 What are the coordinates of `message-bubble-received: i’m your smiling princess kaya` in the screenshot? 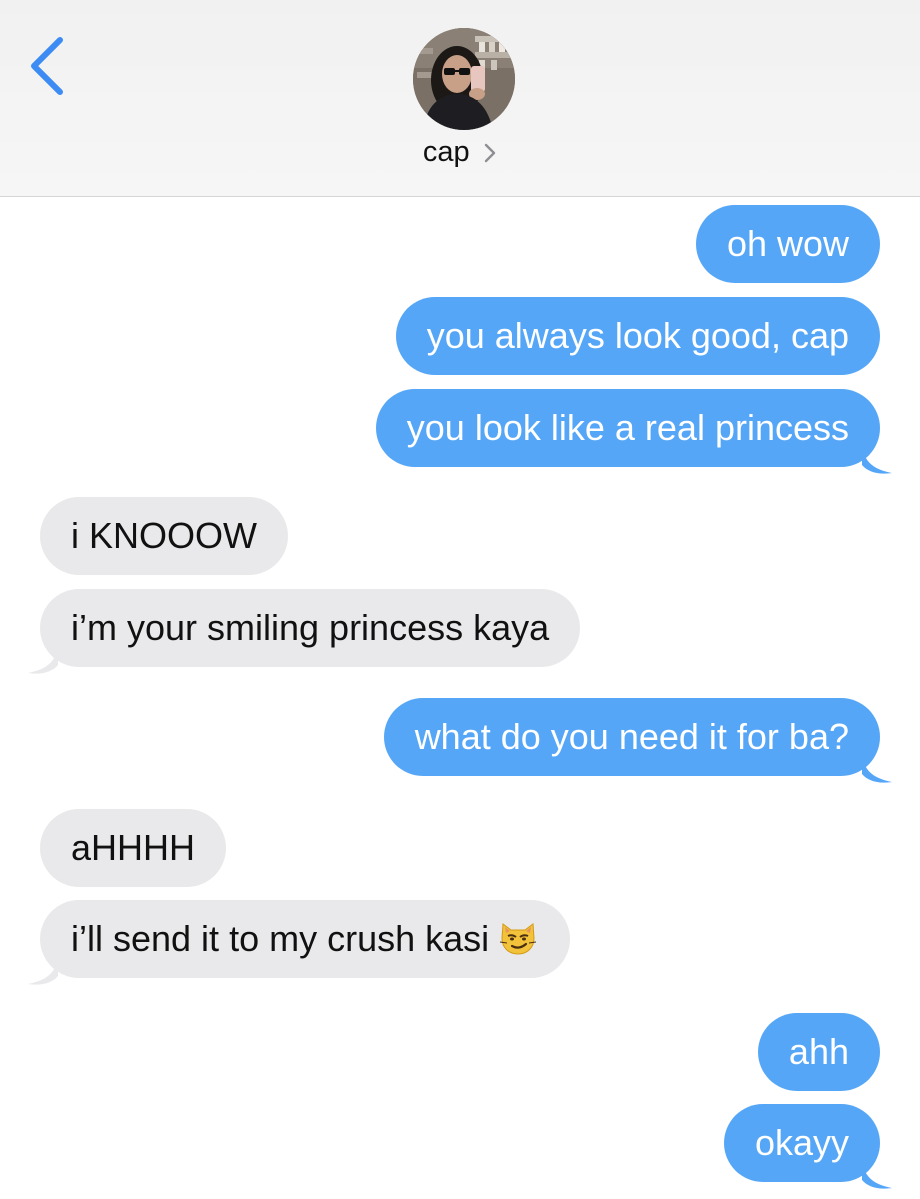 It's located at (310, 628).